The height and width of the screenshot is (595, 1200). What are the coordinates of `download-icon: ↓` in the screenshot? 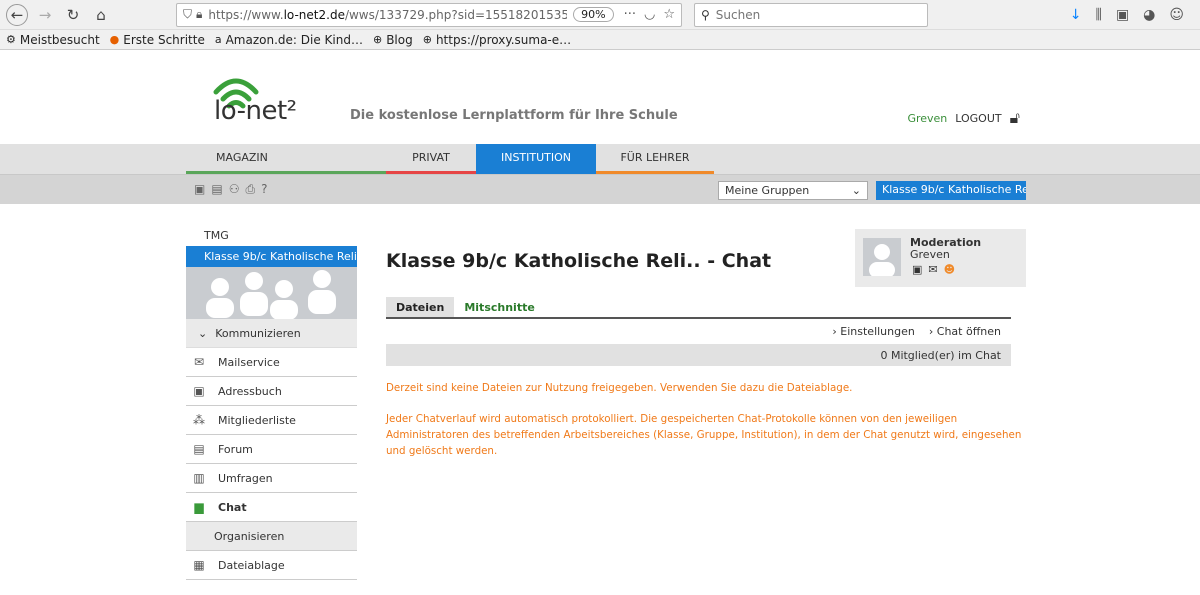 It's located at (1076, 15).